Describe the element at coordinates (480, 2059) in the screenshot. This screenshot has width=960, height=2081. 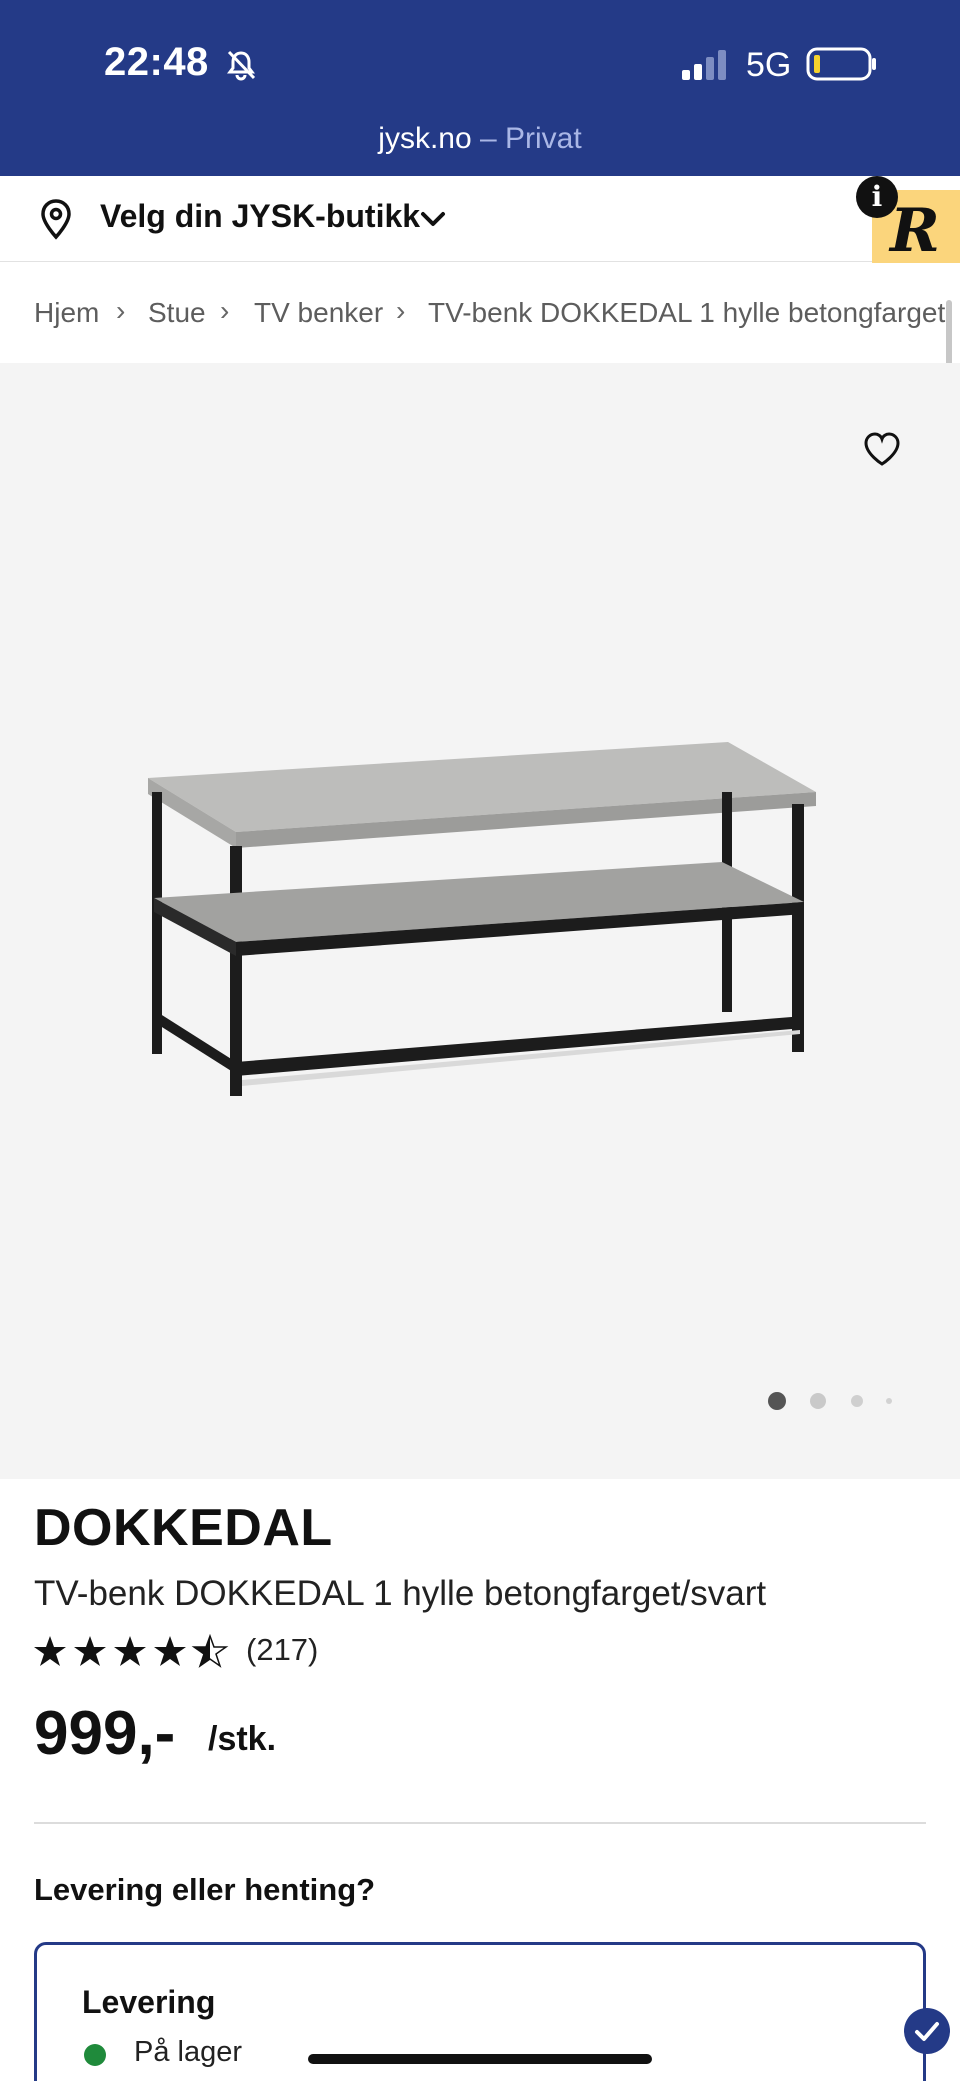
I see `home-indicator` at that location.